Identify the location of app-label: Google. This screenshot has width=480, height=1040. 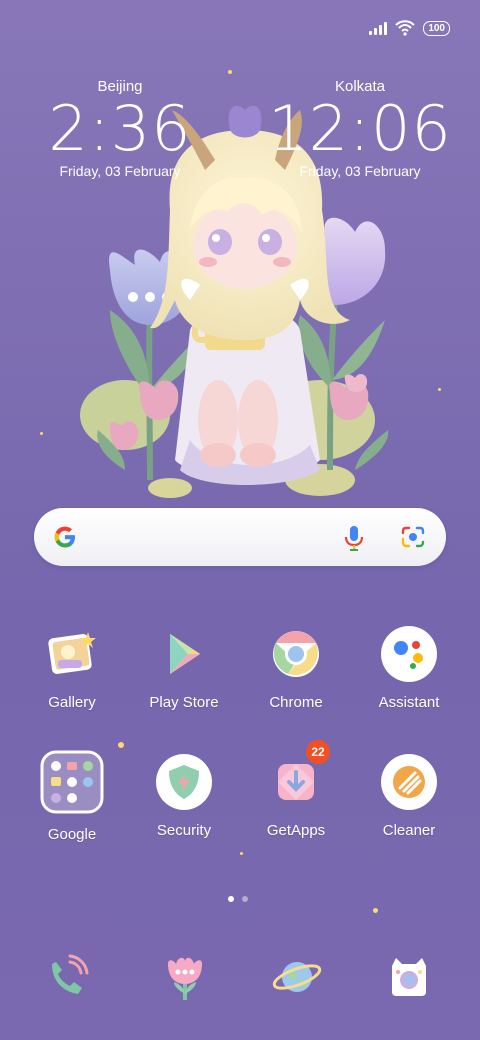
(72, 834).